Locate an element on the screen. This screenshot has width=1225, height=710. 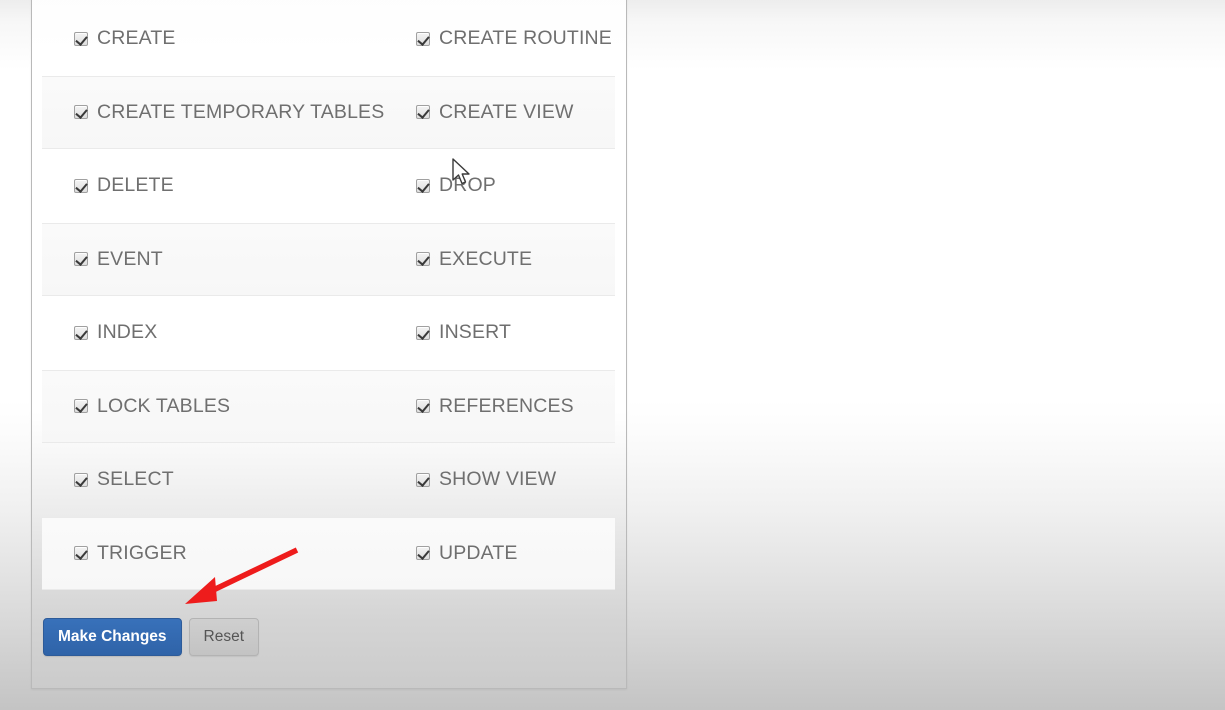
privilege-item: DELETE is located at coordinates (228, 186).